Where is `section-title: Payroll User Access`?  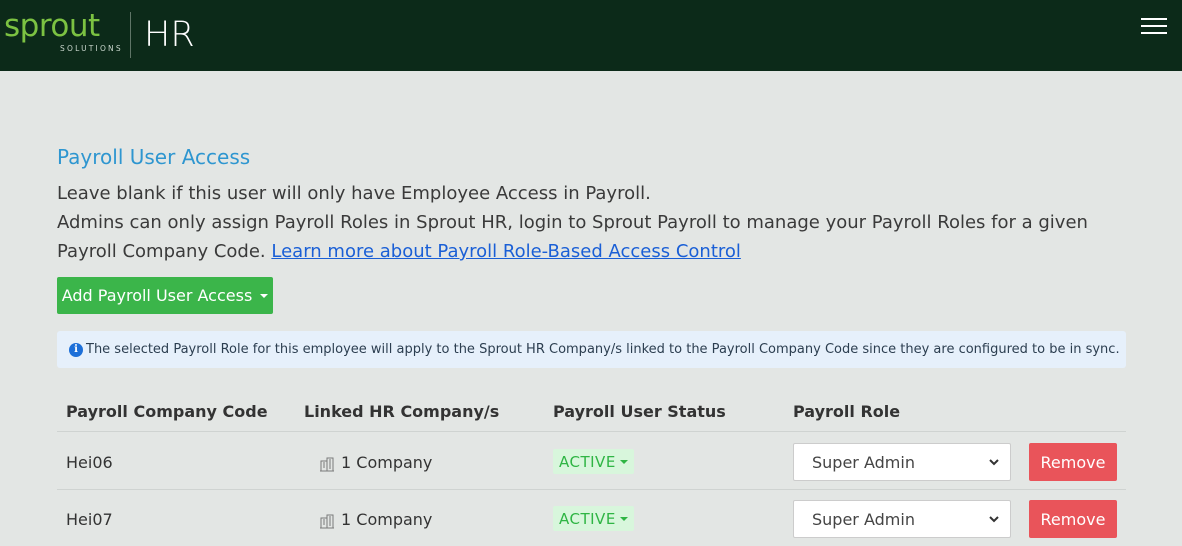
section-title: Payroll User Access is located at coordinates (154, 157).